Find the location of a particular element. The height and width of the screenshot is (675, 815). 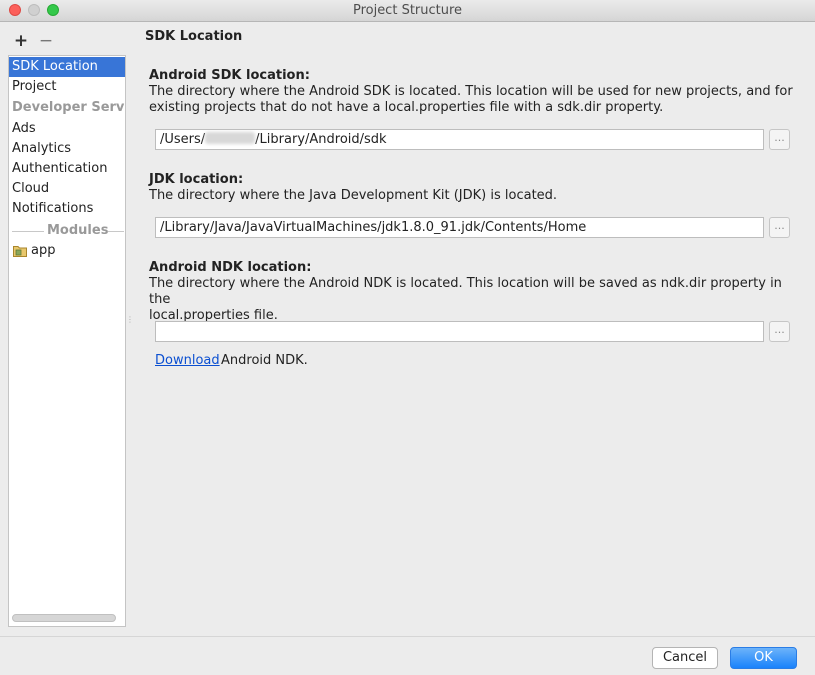

sidebar-item-notifications: Notifications is located at coordinates (67, 209).